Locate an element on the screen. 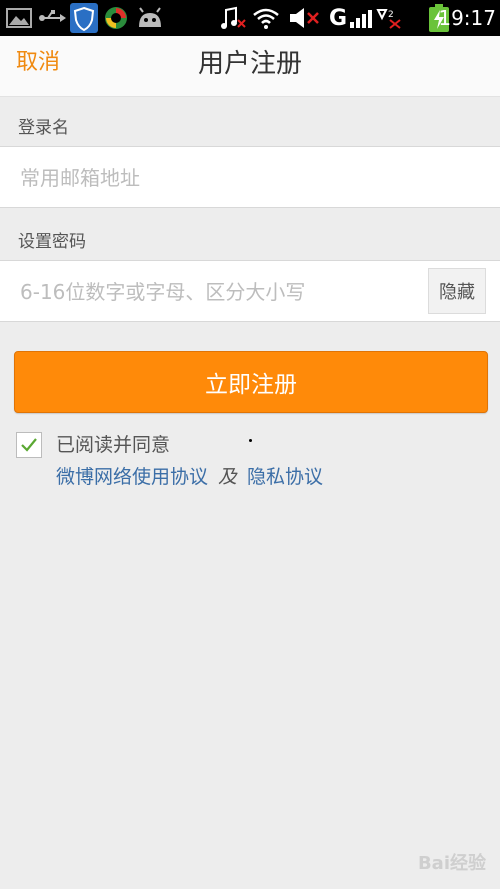  image-icon is located at coordinates (19, 18).